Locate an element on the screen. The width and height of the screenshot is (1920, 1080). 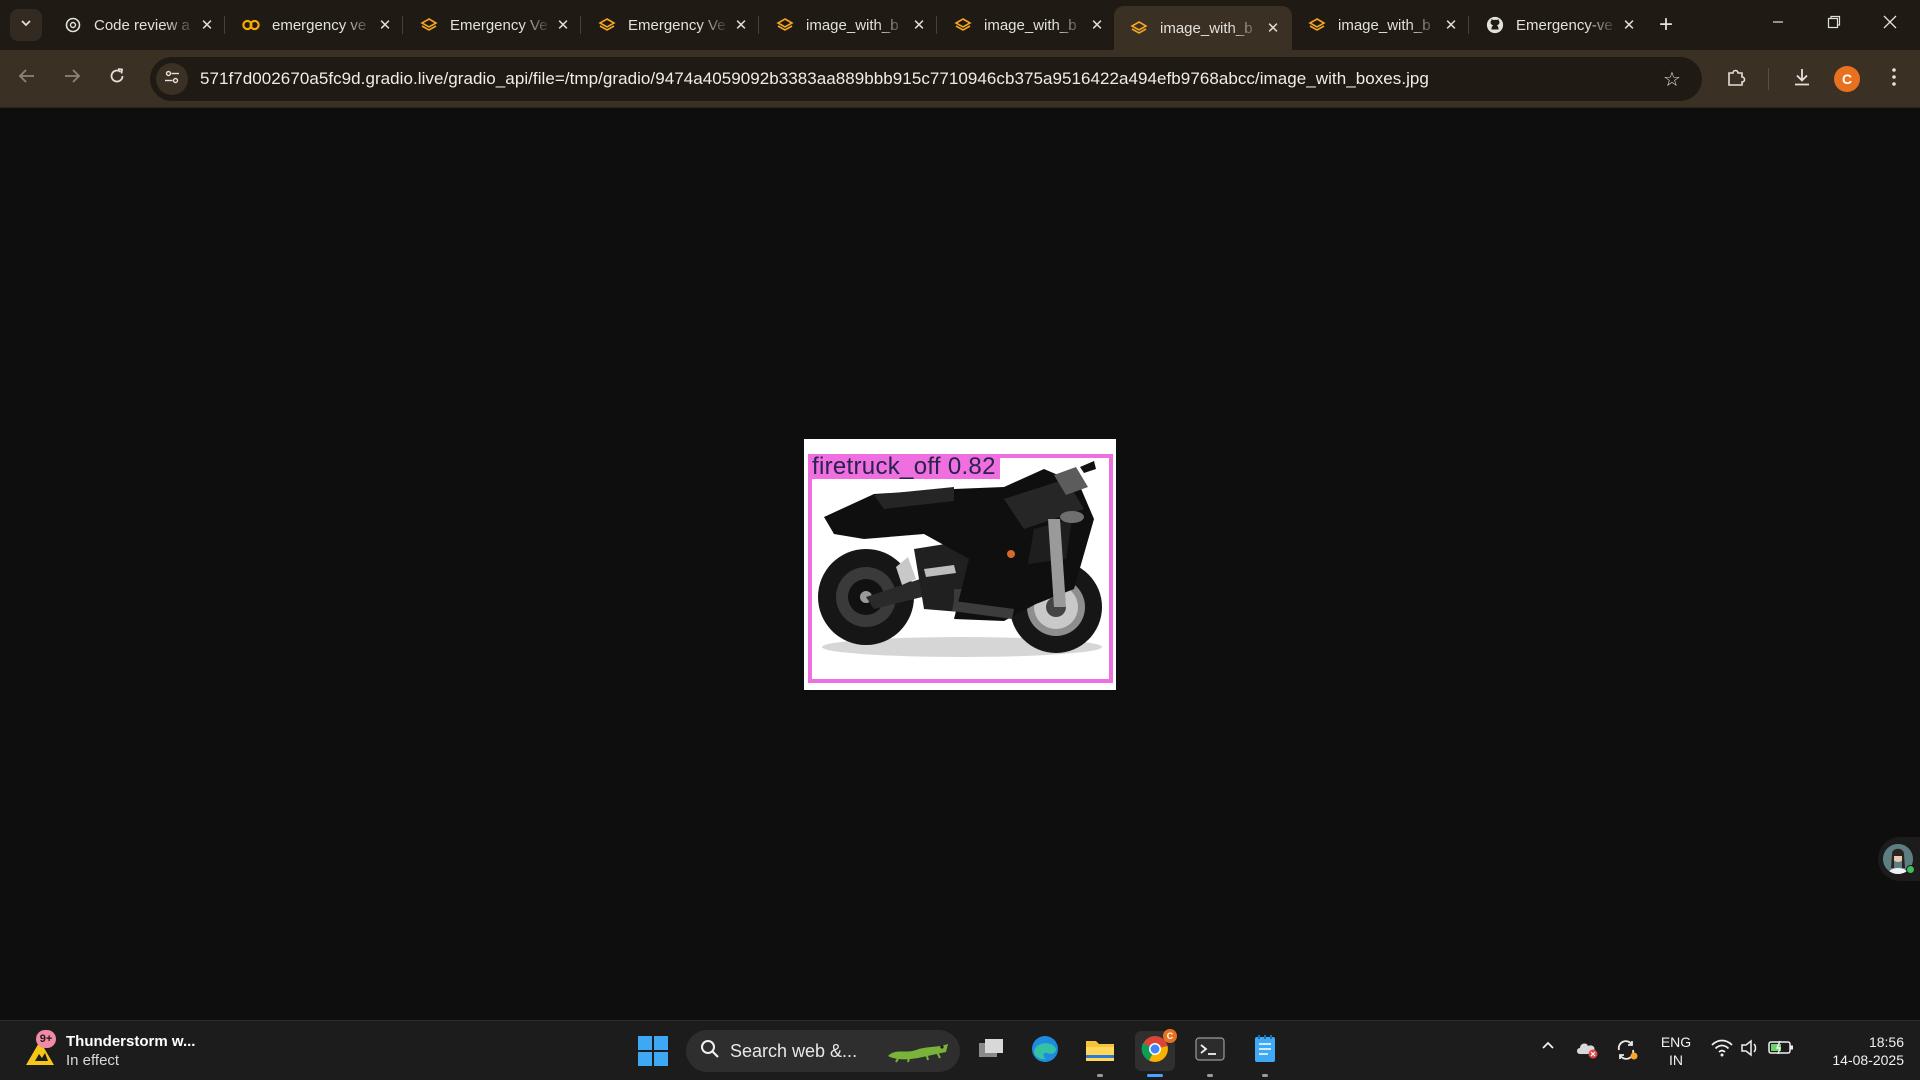
edge-icon is located at coordinates (1045, 1051).